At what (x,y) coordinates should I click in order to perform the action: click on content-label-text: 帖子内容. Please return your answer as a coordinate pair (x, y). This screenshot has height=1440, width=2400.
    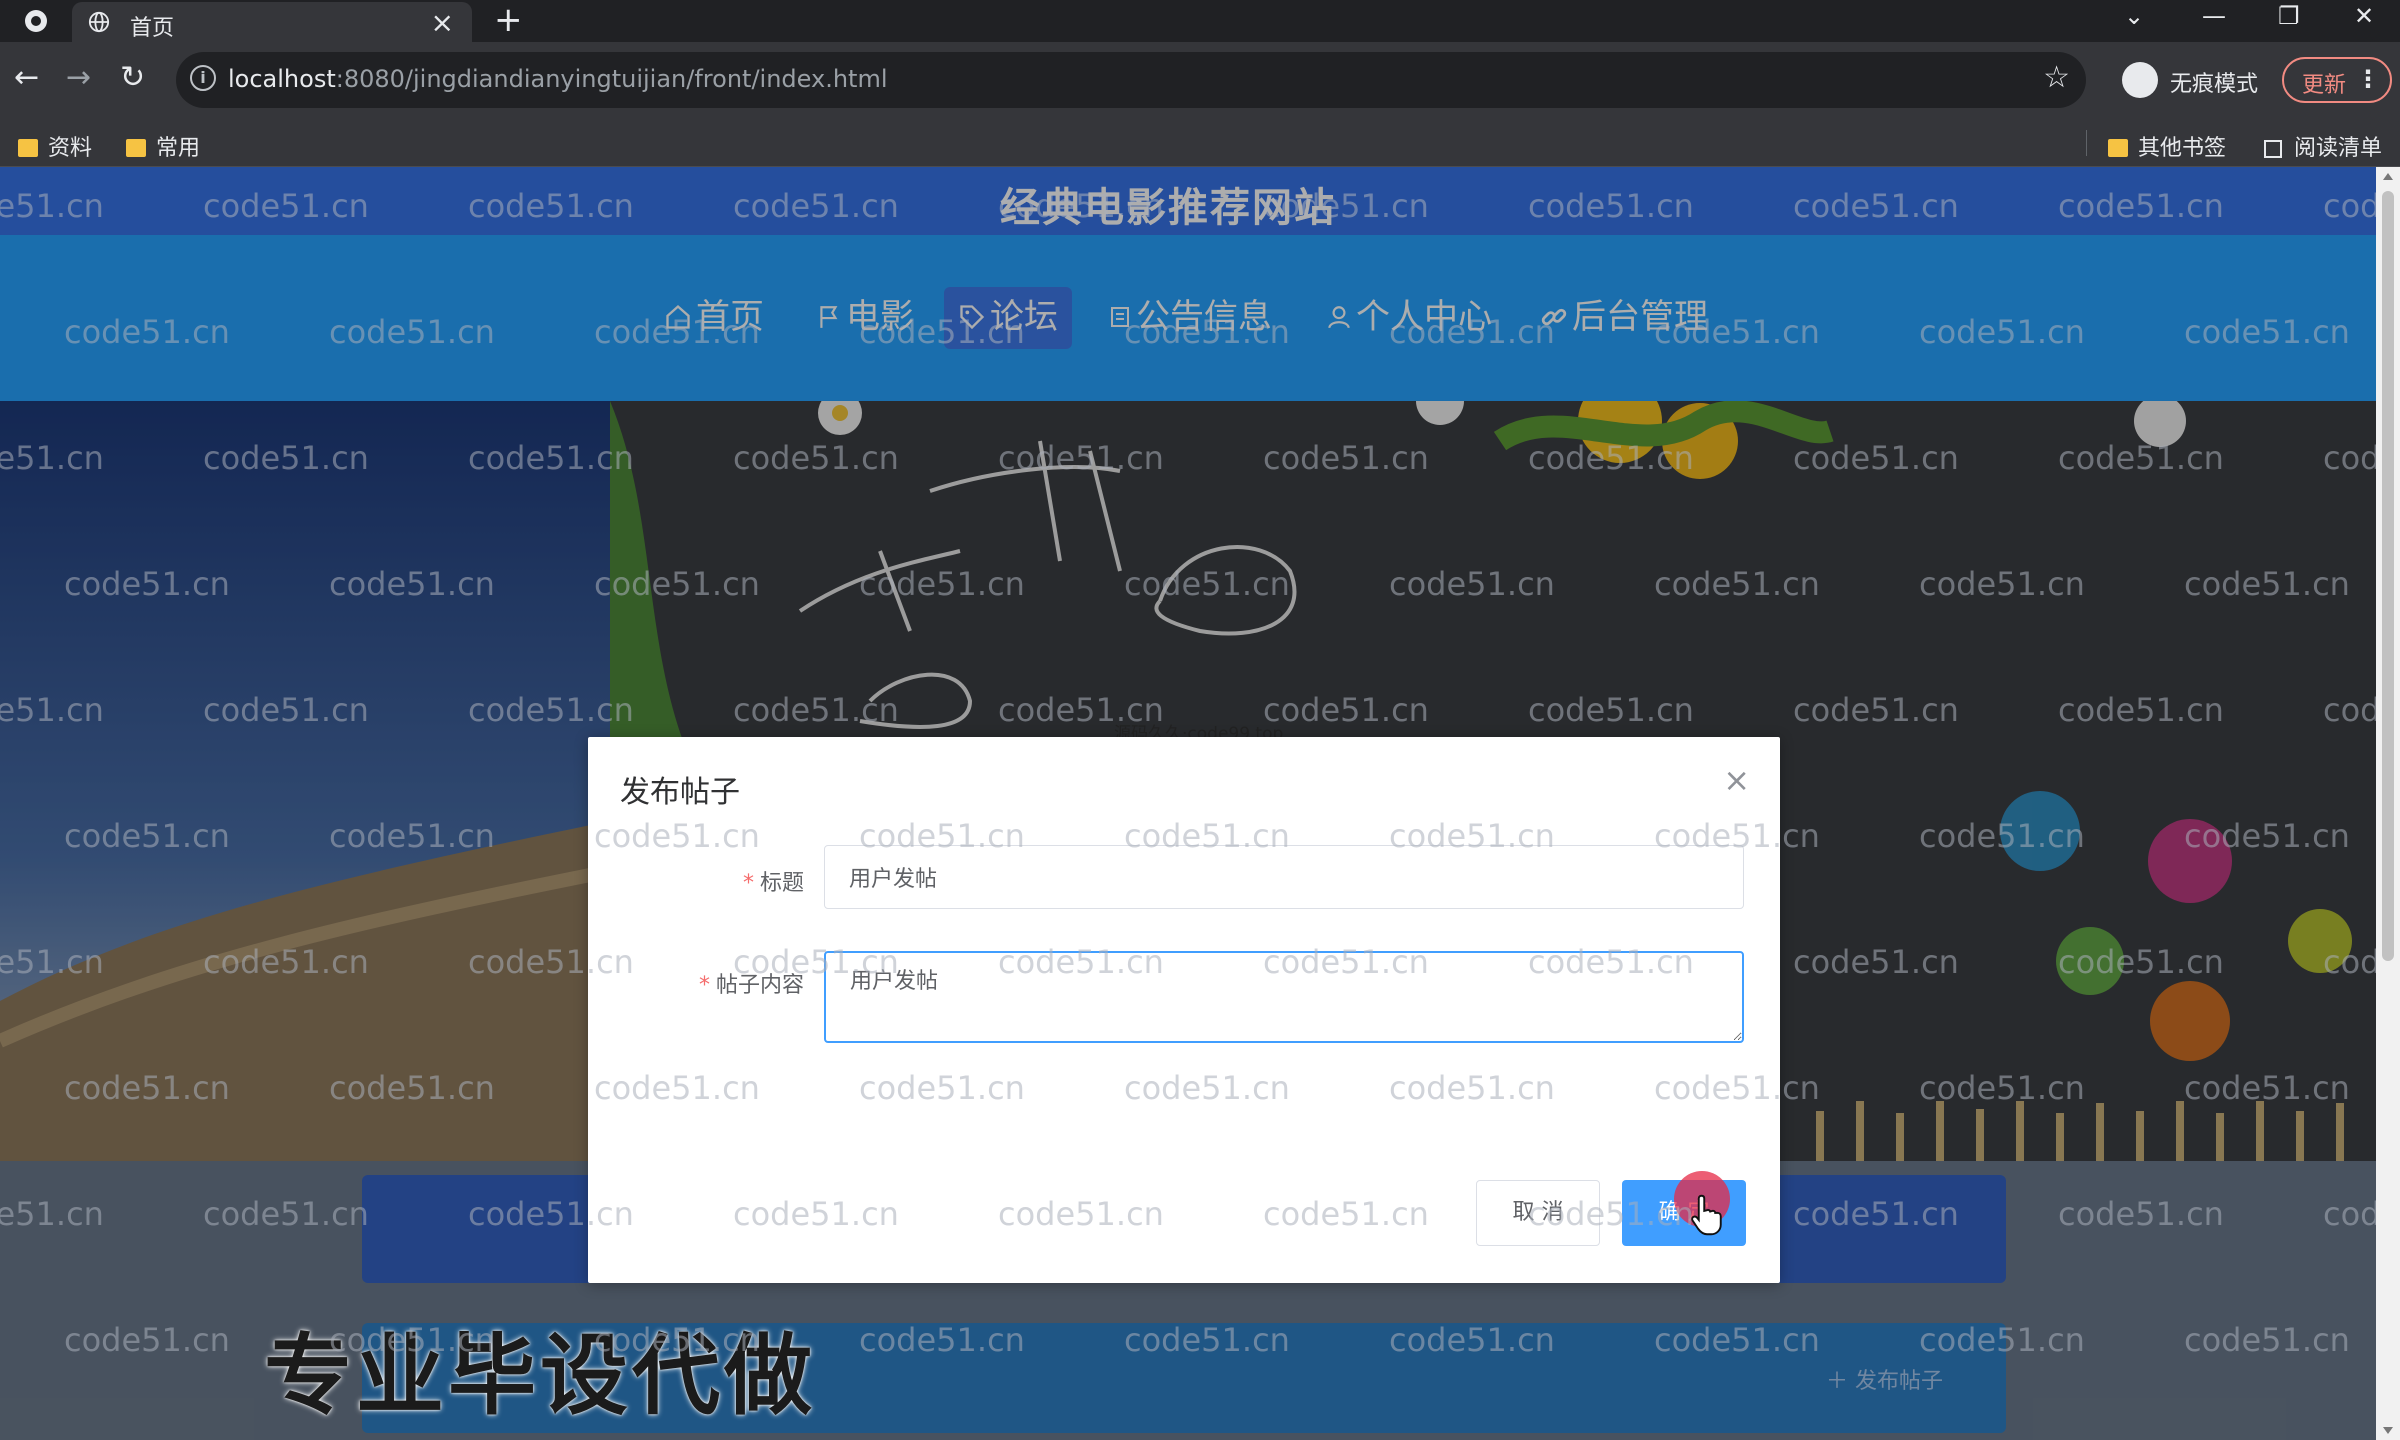
    Looking at the image, I should click on (759, 985).